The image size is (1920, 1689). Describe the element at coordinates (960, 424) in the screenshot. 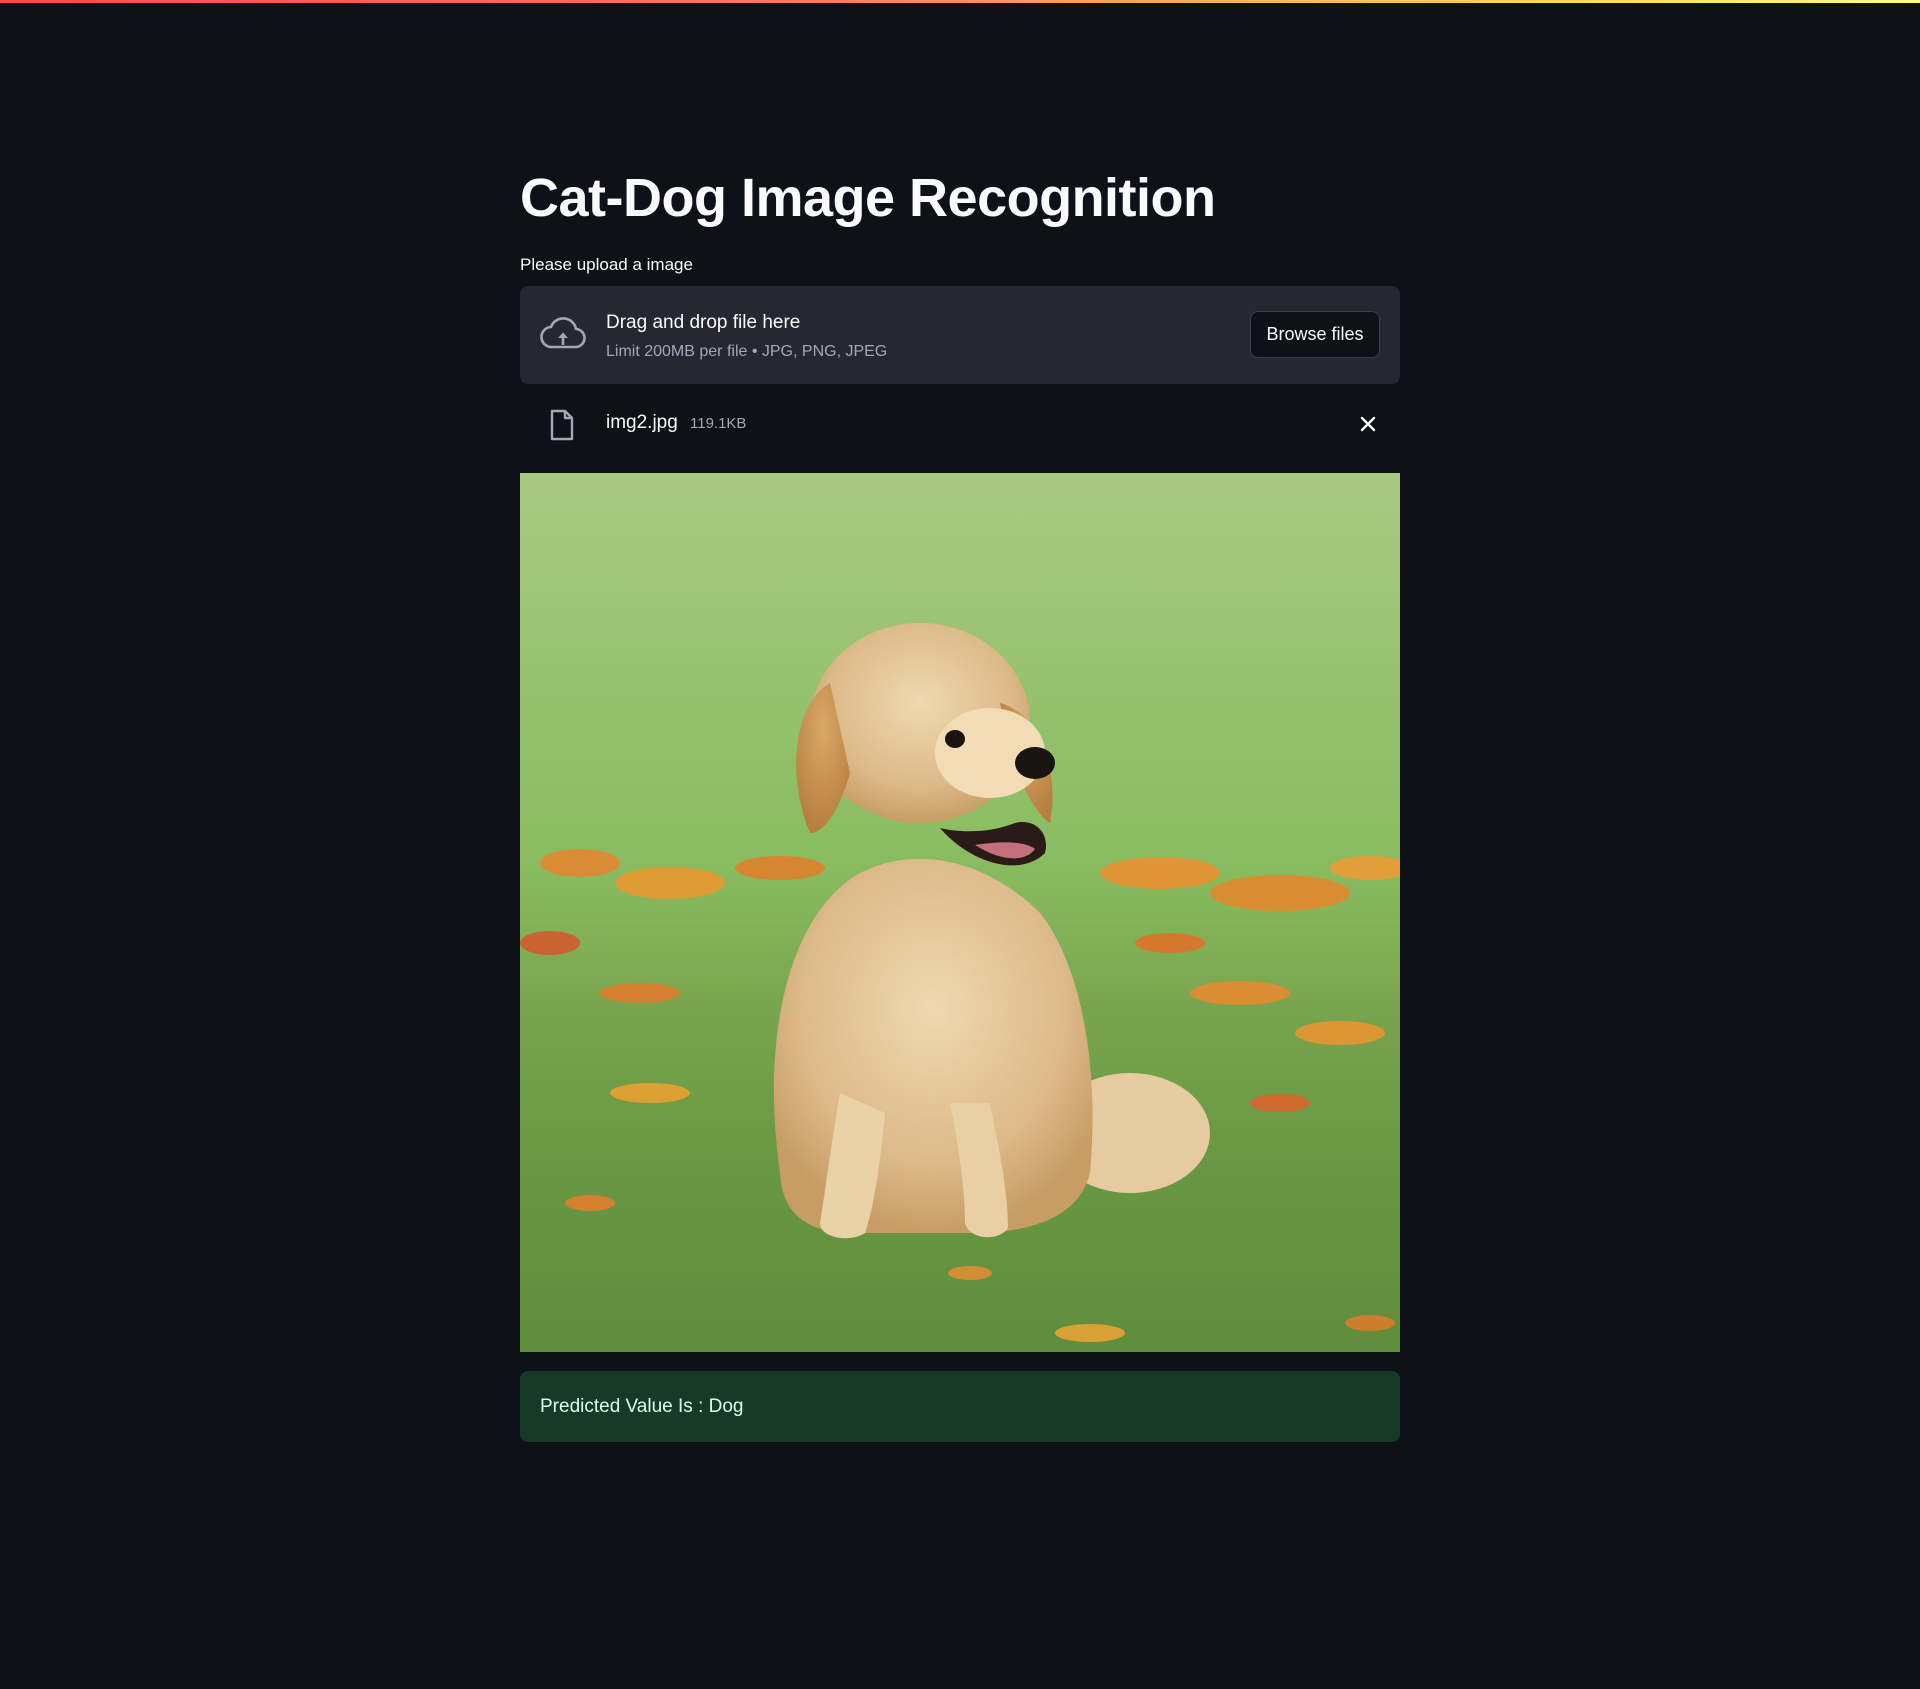

I see `uploaded-file-row: img2.jpg 119.1KB` at that location.